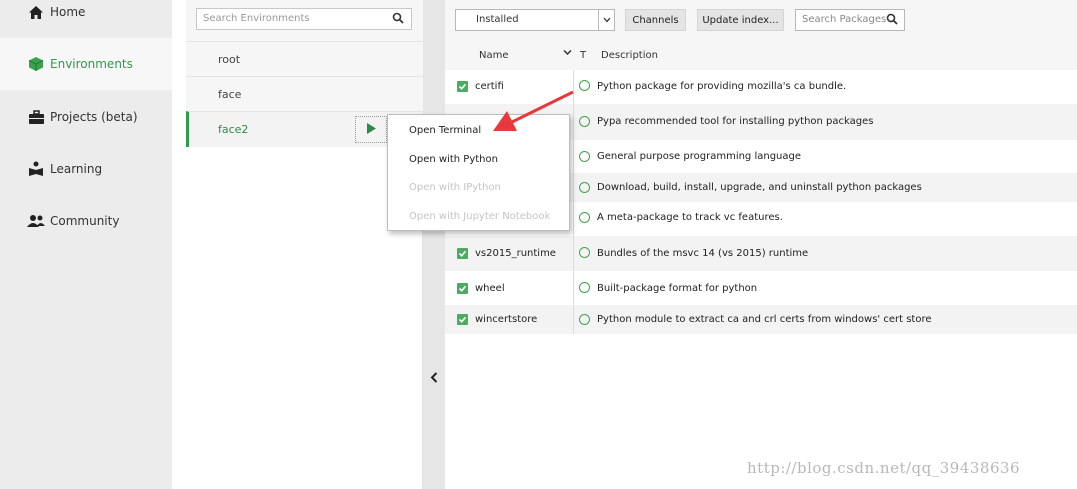 This screenshot has width=1077, height=489. Describe the element at coordinates (304, 94) in the screenshot. I see `environment-item-face: face` at that location.